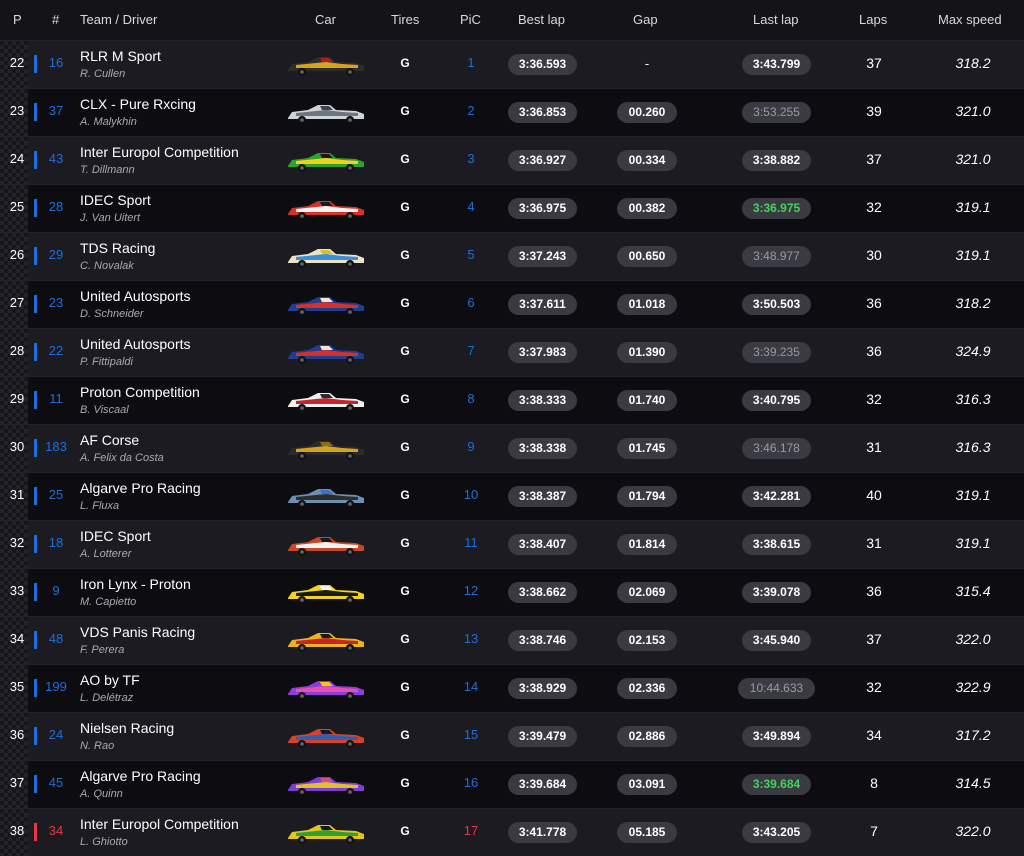  I want to click on position: 26, so click(17, 254).